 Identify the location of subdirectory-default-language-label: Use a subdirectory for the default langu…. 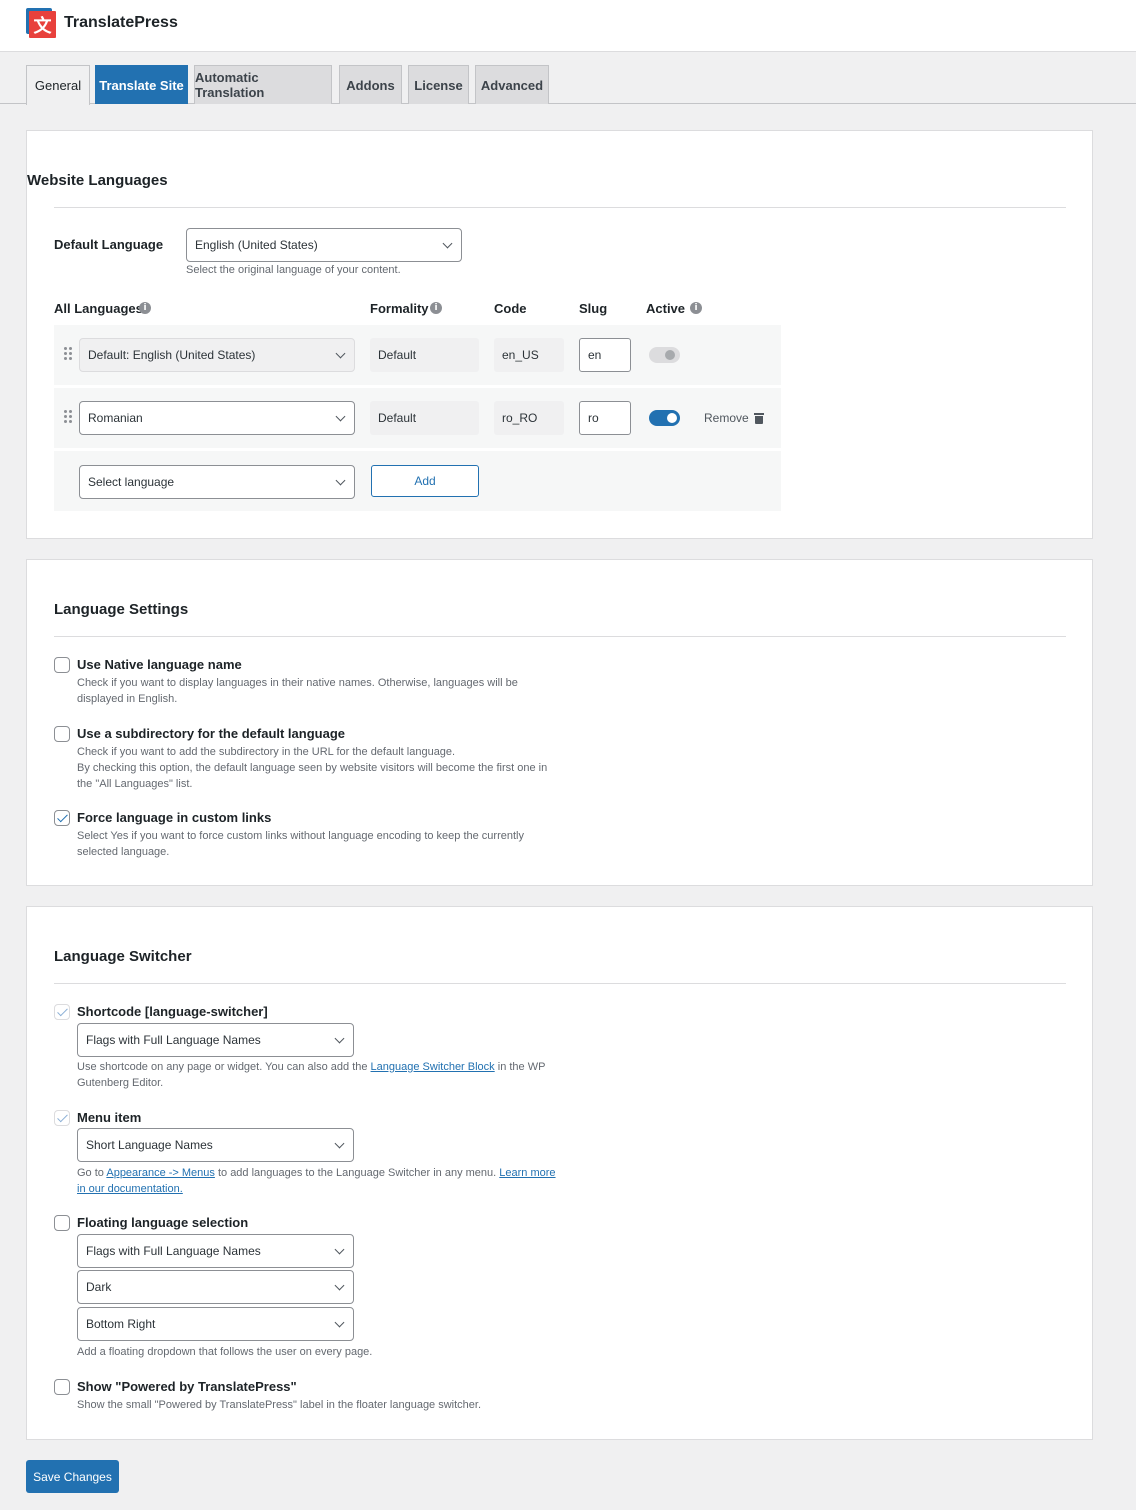
(211, 733).